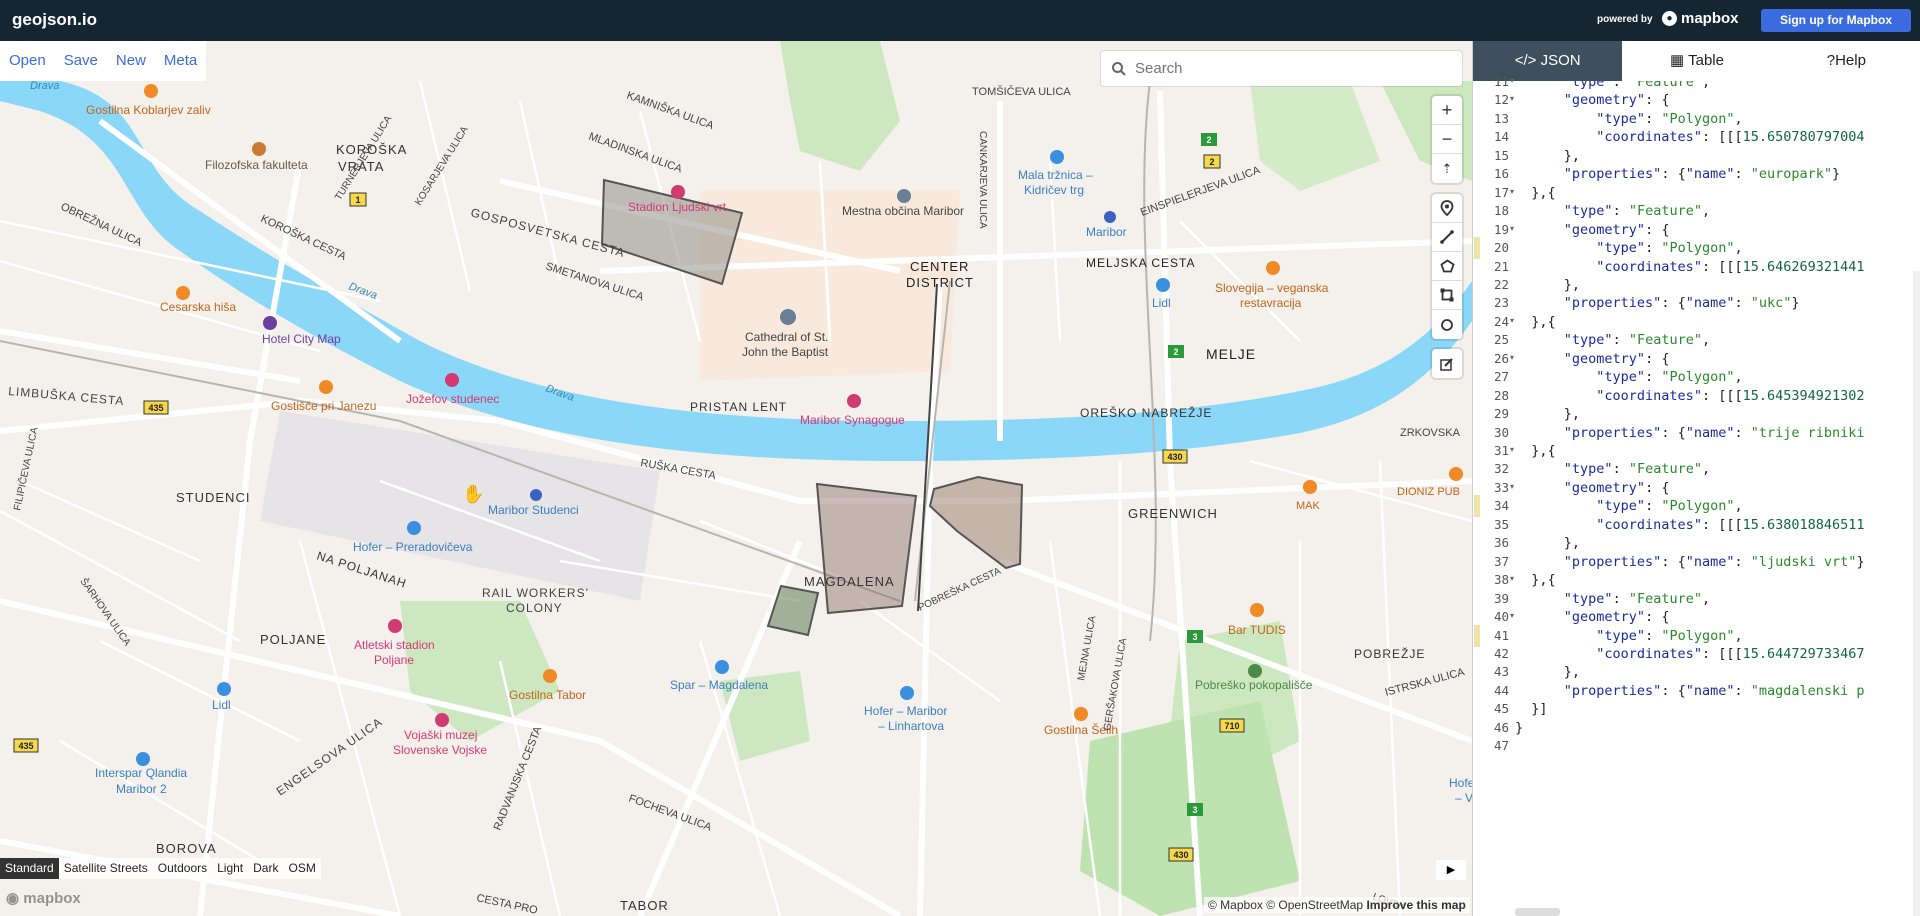 This screenshot has height=916, width=1920. What do you see at coordinates (106, 868) in the screenshot?
I see `style-satellite-streets: Satellite Streets` at bounding box center [106, 868].